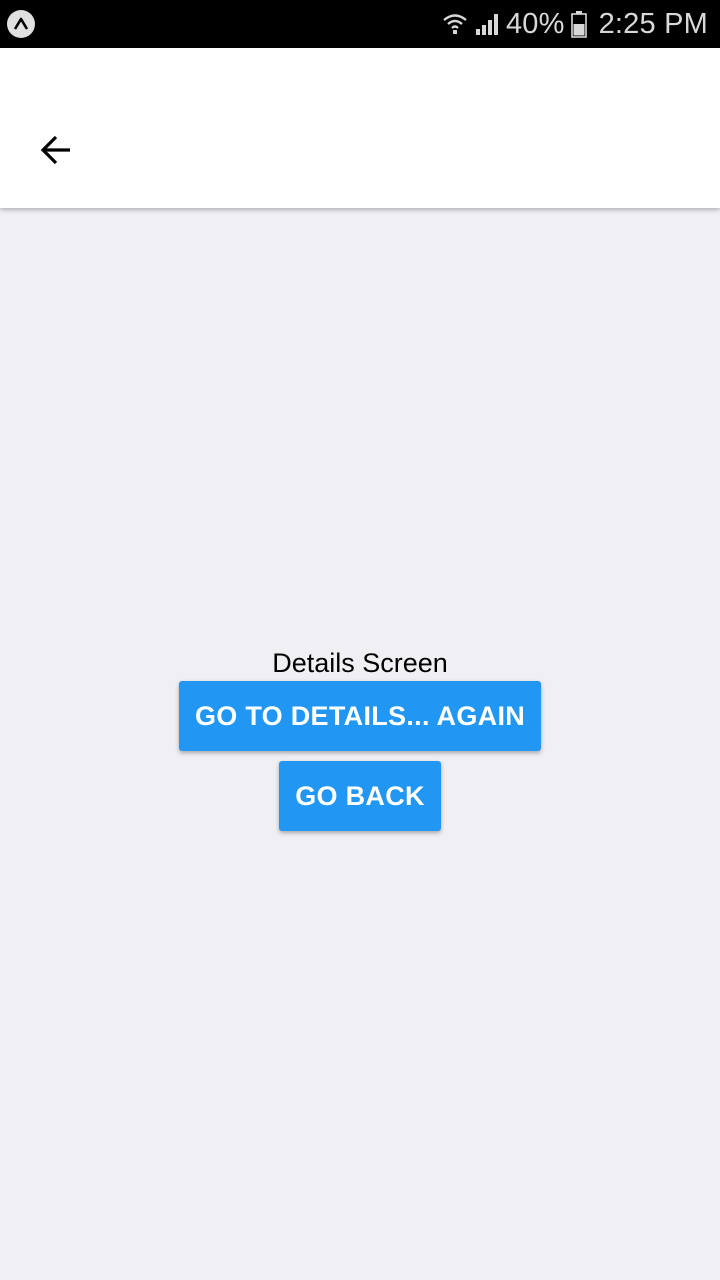  I want to click on expo-icon, so click(21, 24).